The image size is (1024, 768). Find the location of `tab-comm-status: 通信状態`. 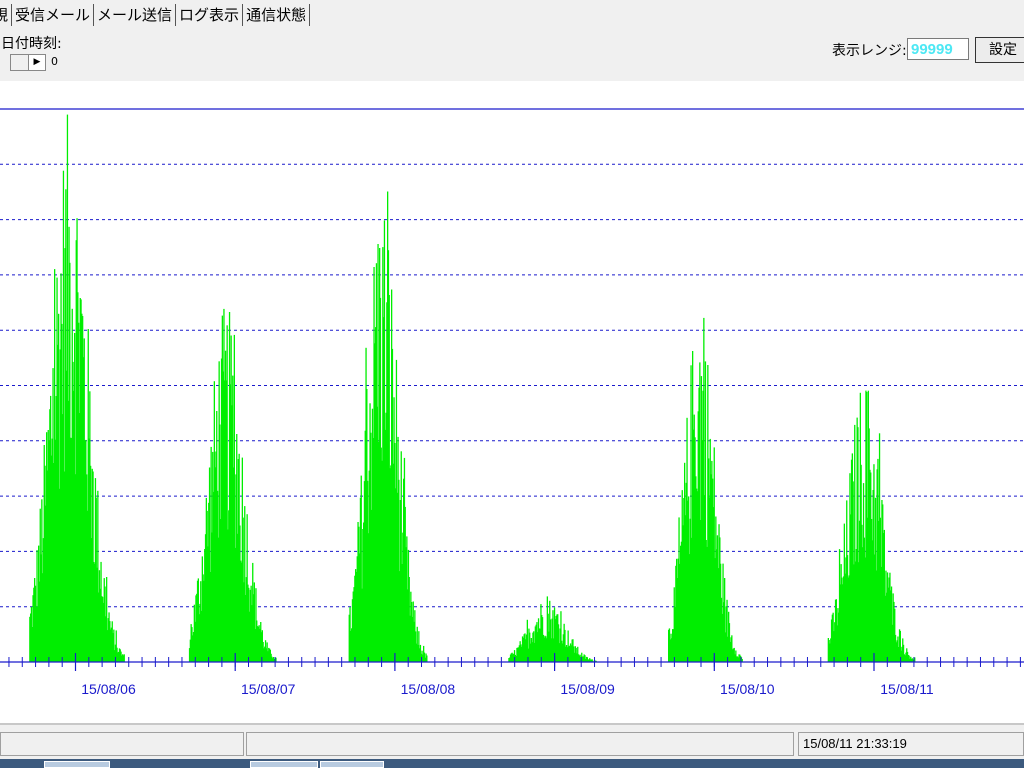

tab-comm-status: 通信状態 is located at coordinates (277, 14).